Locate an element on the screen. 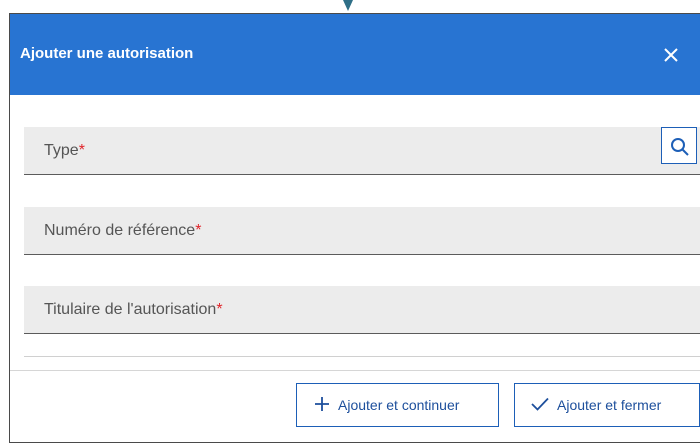 The image size is (700, 443). authorization-holder-field: Titulaire de l'autorisation* is located at coordinates (362, 310).